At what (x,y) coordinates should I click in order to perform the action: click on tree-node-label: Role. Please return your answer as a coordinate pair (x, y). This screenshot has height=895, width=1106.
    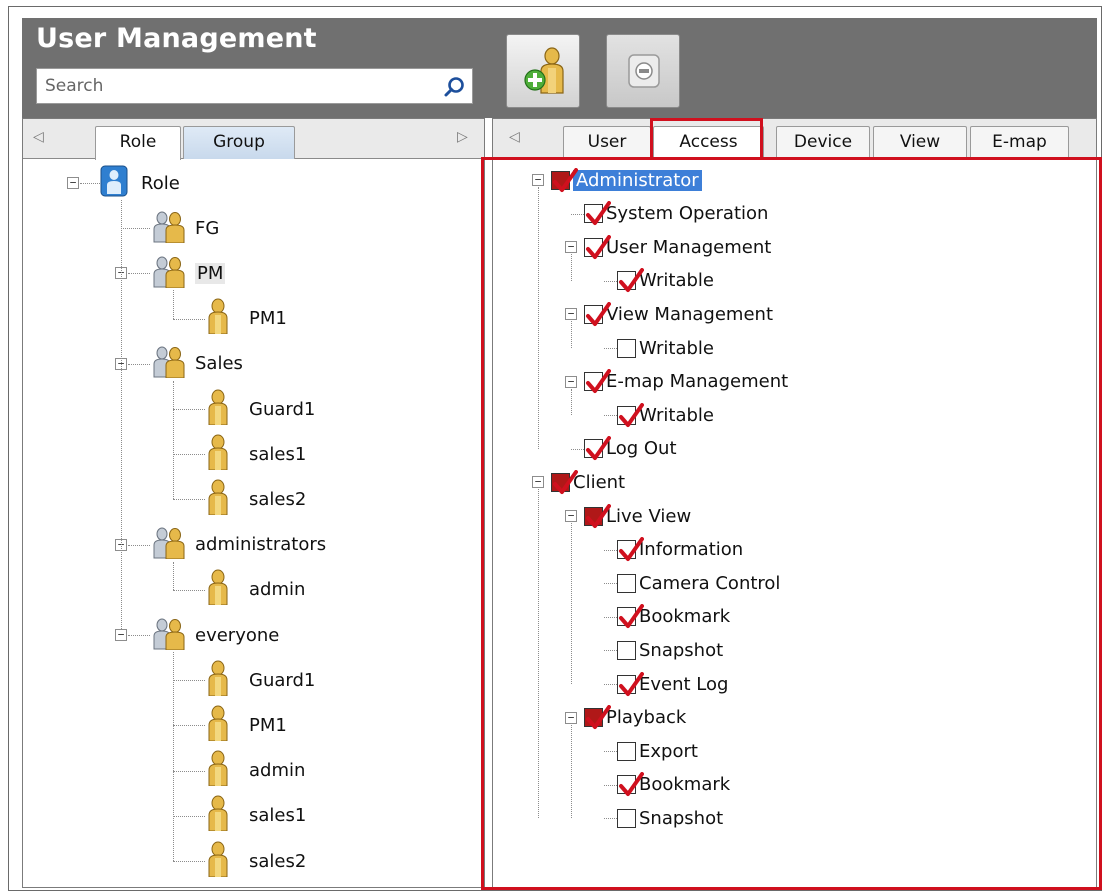
    Looking at the image, I should click on (160, 183).